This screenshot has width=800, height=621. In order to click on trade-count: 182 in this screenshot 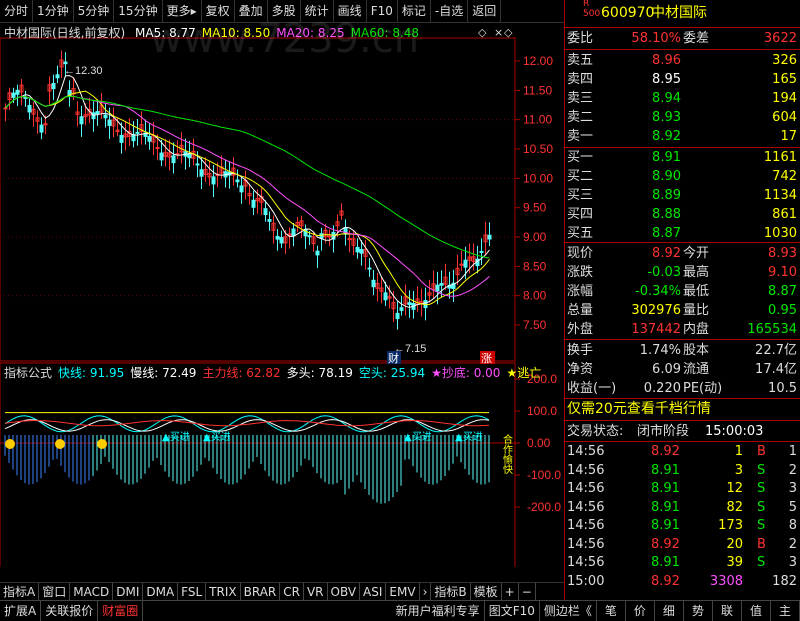, I will do `click(784, 581)`.